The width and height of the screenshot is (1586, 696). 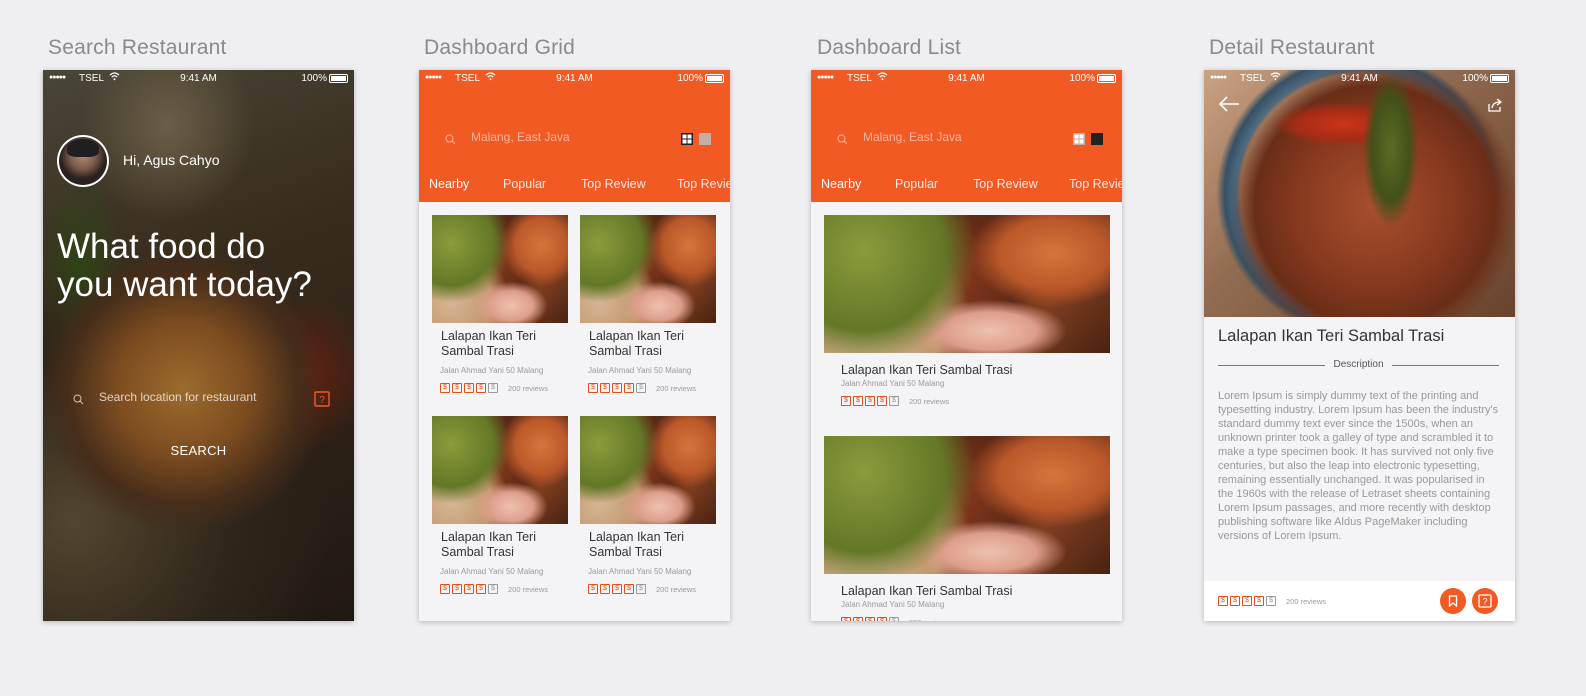 What do you see at coordinates (1495, 108) in the screenshot?
I see `share-icon` at bounding box center [1495, 108].